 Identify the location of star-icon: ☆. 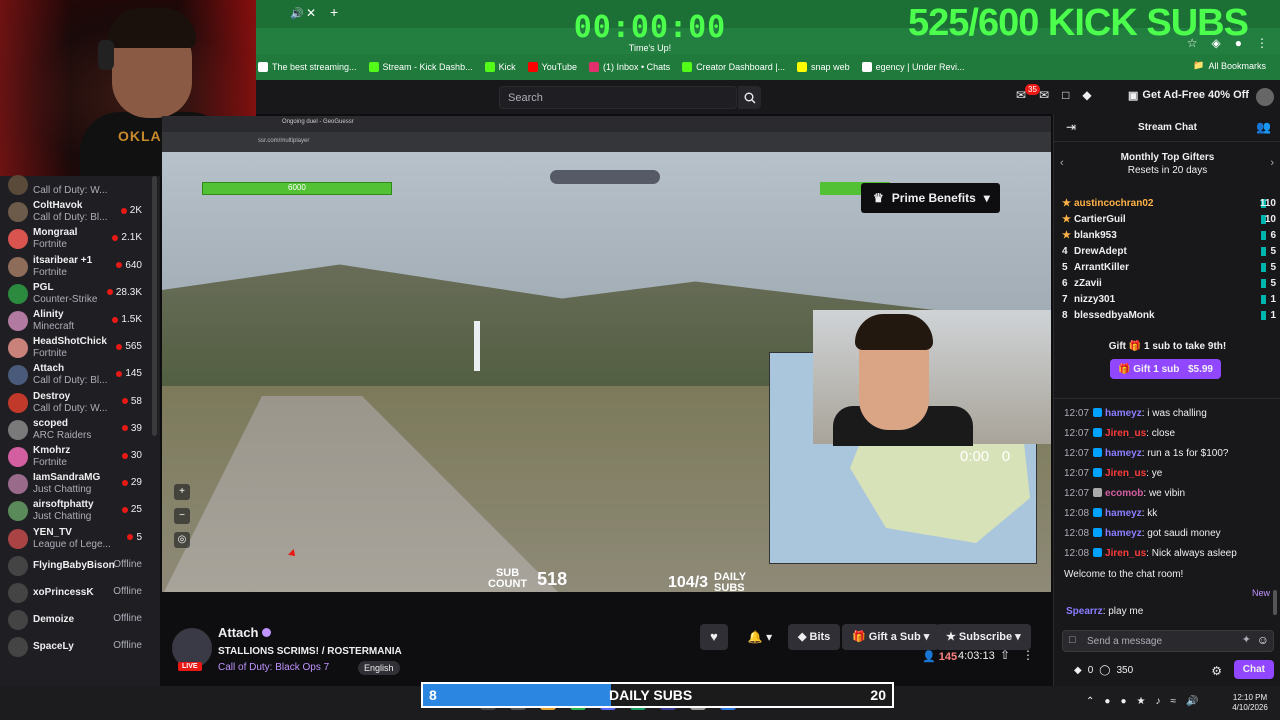
(1192, 43).